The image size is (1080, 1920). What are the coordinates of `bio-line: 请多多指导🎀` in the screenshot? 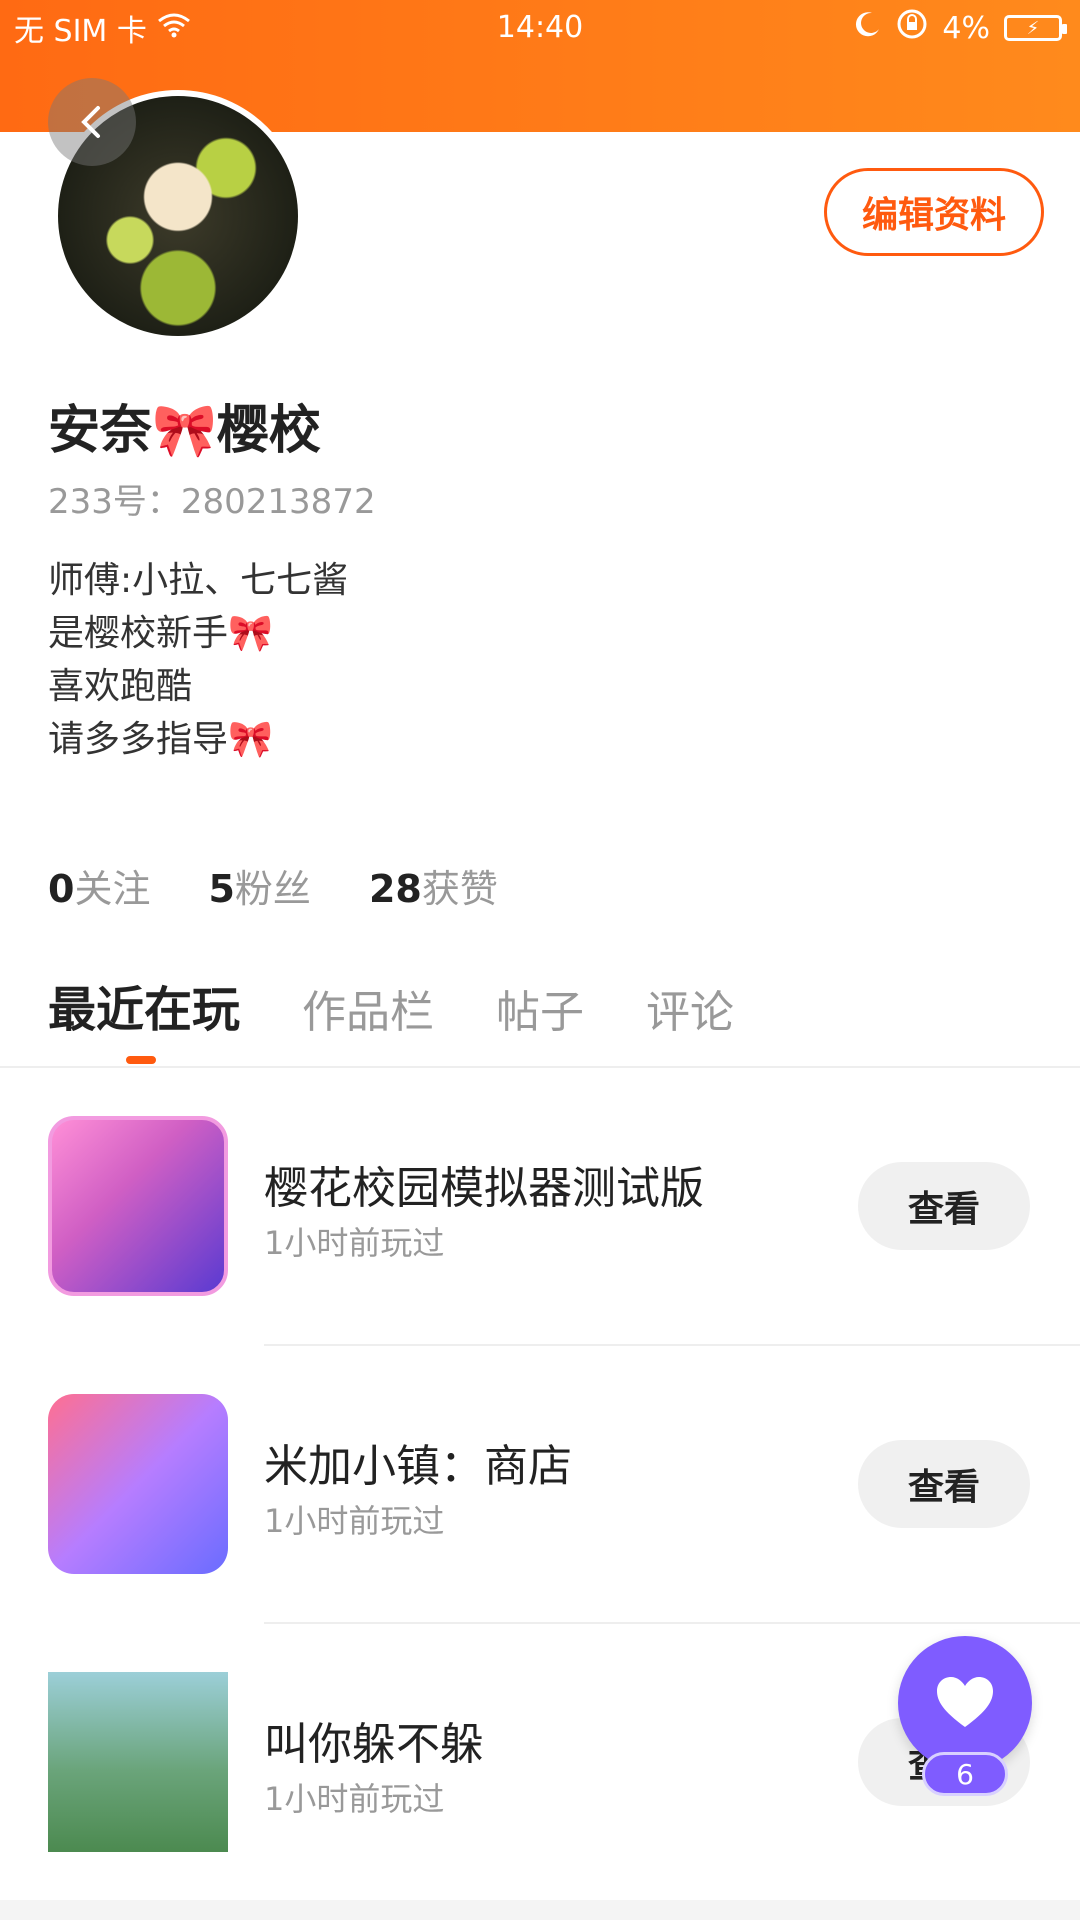 It's located at (160, 739).